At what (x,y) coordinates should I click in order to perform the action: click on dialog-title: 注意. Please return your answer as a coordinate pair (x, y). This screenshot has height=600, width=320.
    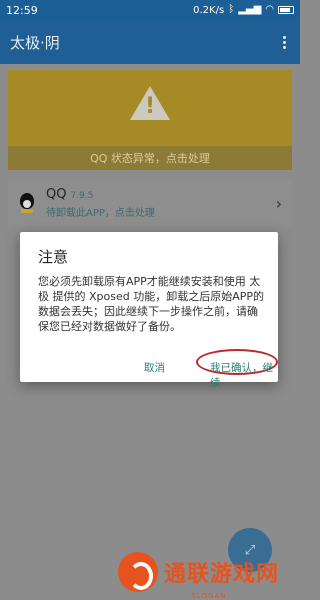
    Looking at the image, I should click on (53, 257).